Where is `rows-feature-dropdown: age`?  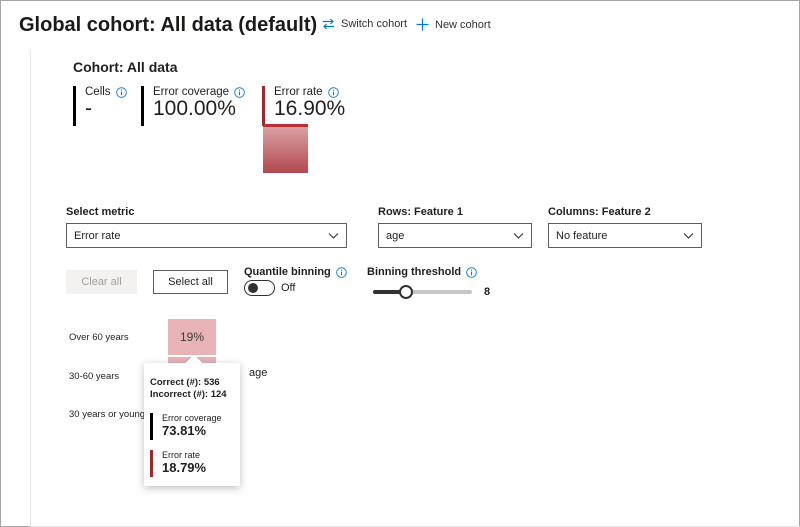
rows-feature-dropdown: age is located at coordinates (455, 235).